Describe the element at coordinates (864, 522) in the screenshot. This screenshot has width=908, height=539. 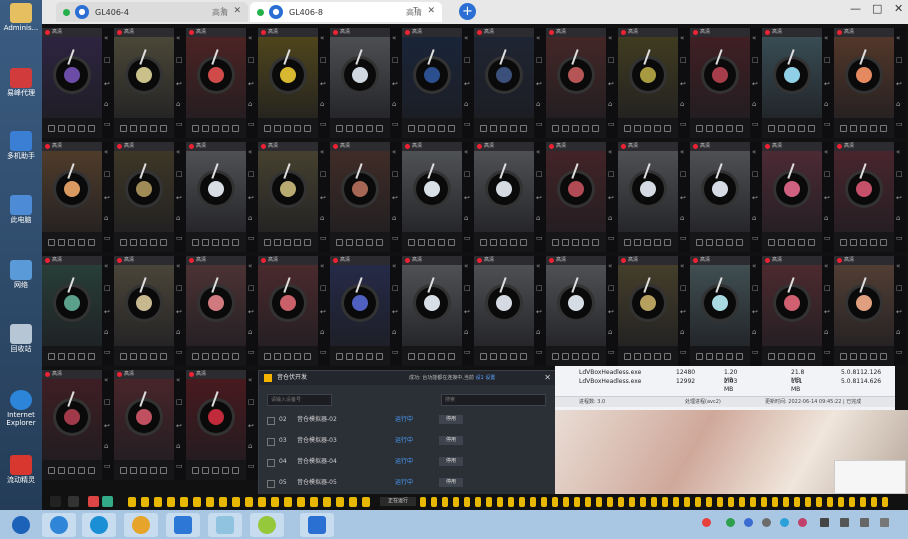
I see `keyboard-icon` at that location.